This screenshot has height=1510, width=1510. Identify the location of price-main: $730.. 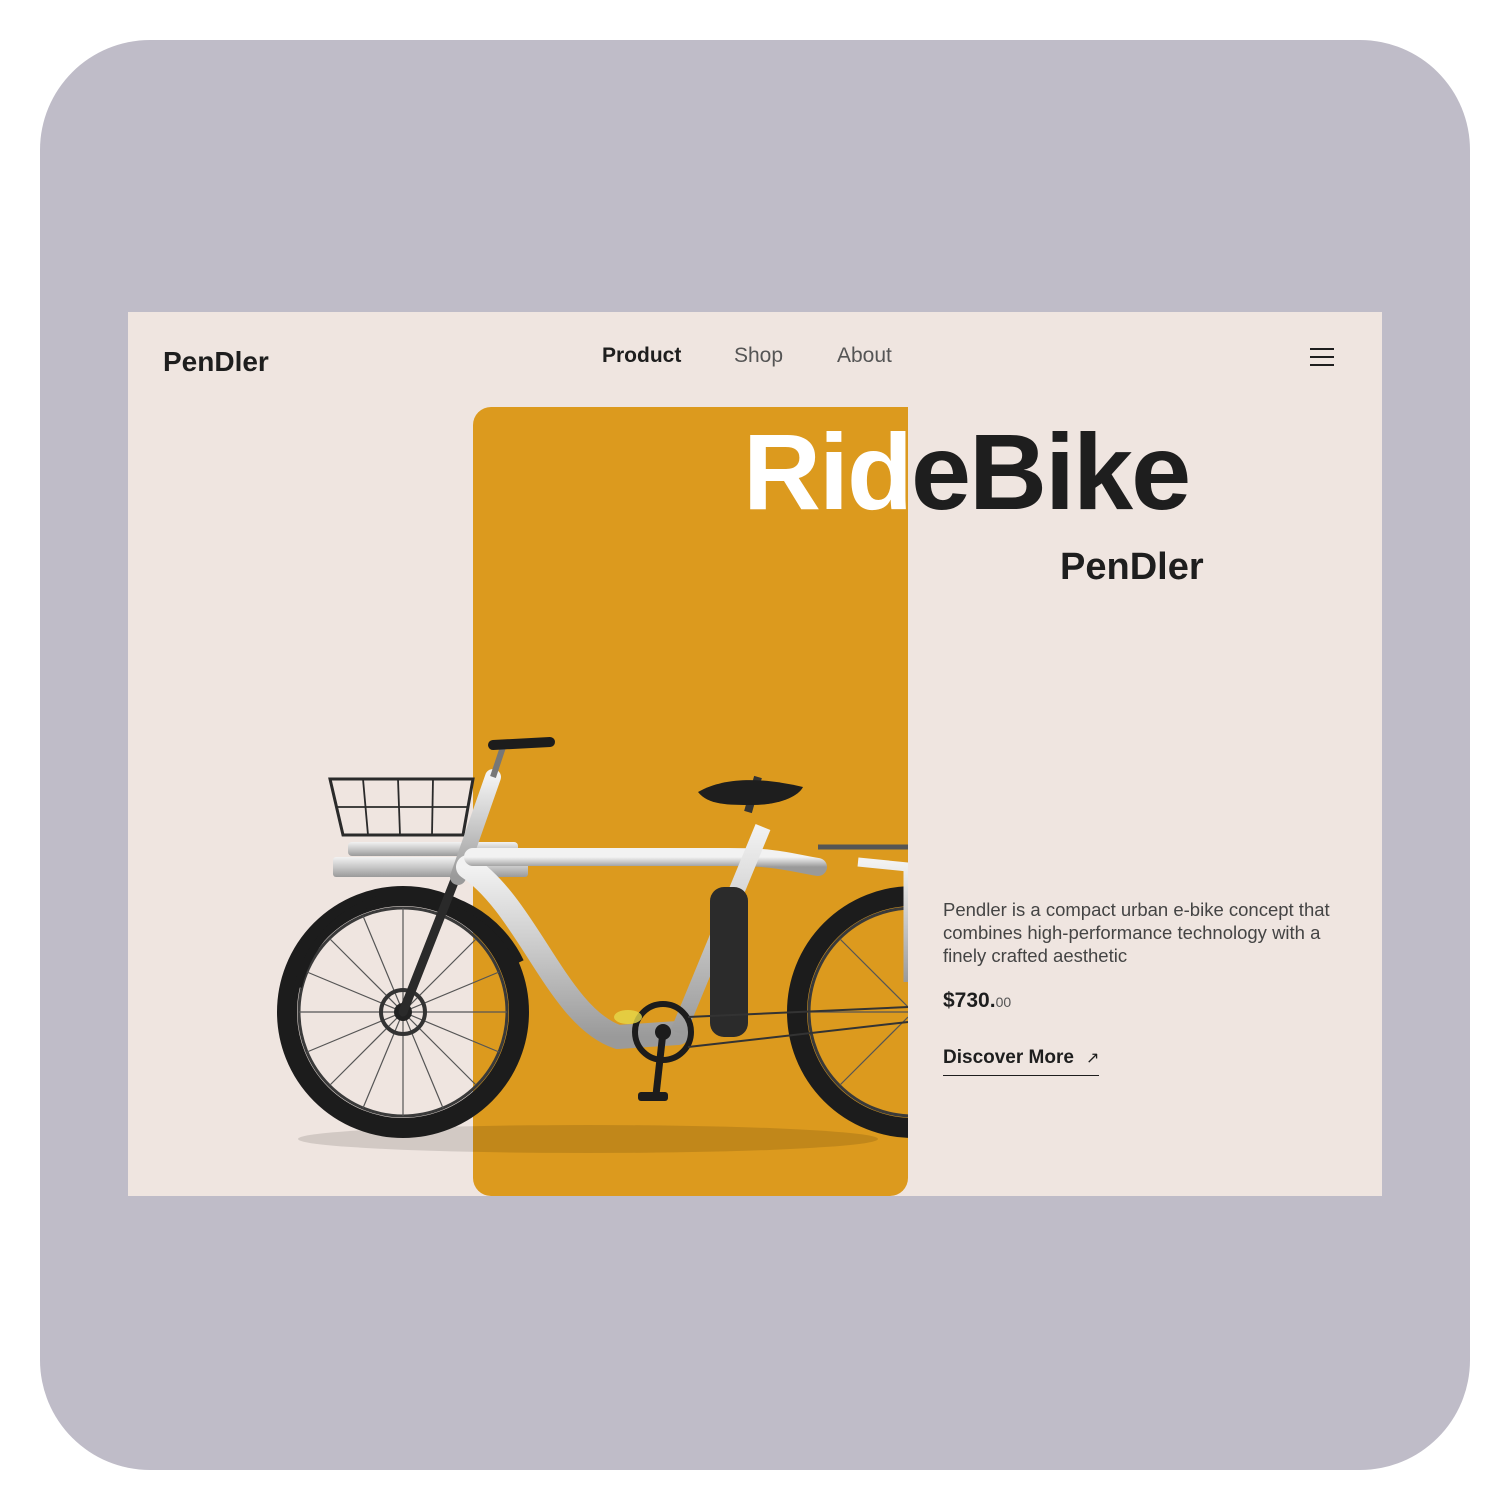
(969, 1000).